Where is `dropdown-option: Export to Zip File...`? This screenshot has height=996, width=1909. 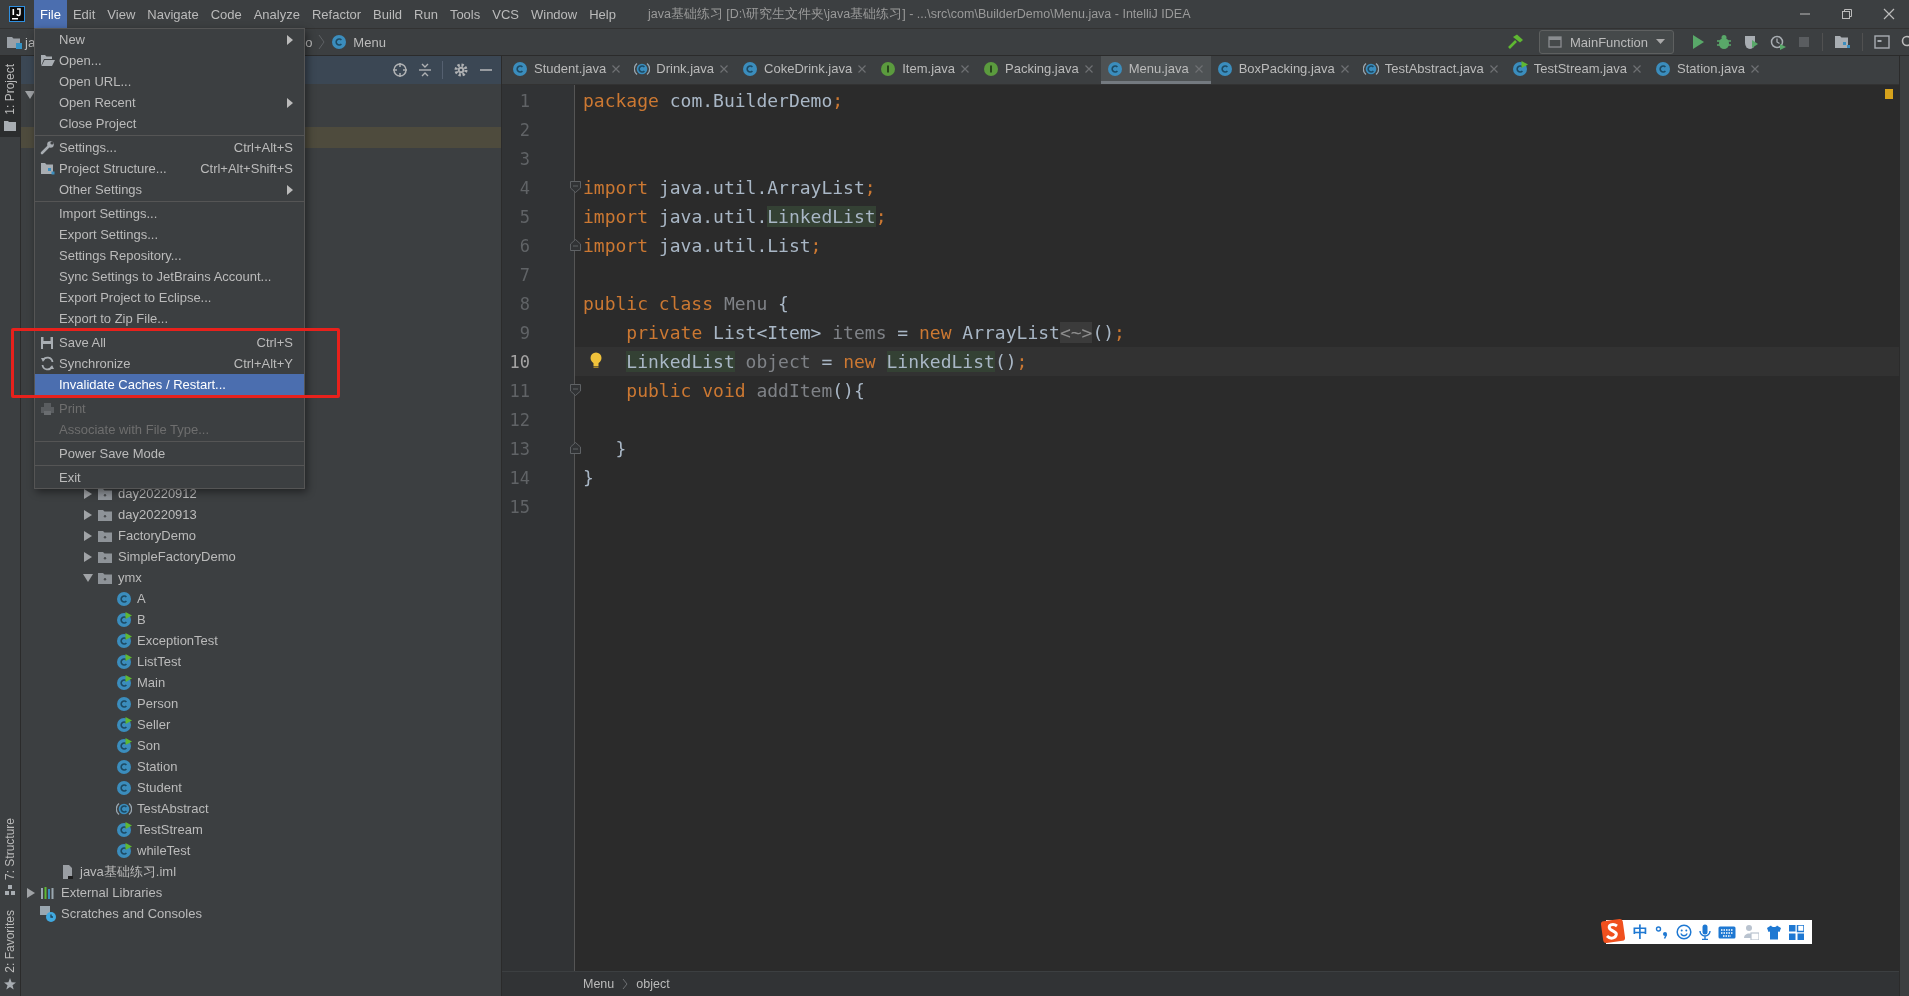 dropdown-option: Export to Zip File... is located at coordinates (169, 318).